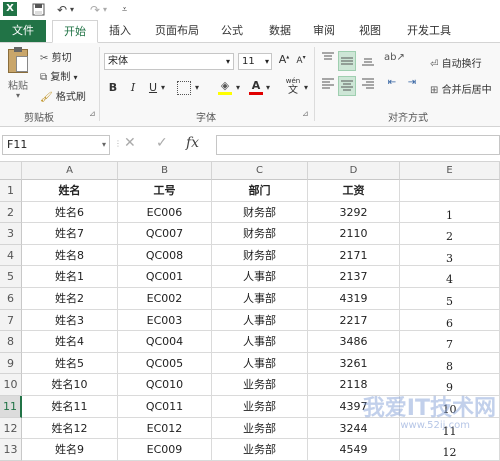  Describe the element at coordinates (354, 255) in the screenshot. I see `cell-d4: 2171` at that location.